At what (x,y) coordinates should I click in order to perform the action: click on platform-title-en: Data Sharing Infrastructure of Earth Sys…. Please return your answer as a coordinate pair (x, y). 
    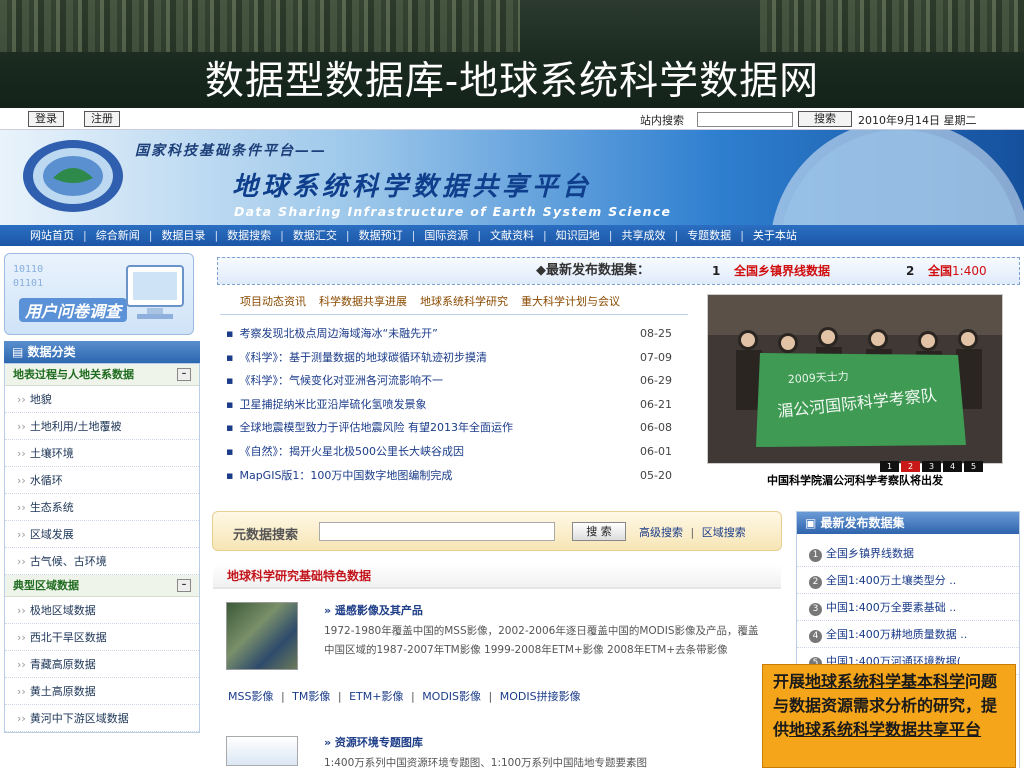
    Looking at the image, I should click on (453, 211).